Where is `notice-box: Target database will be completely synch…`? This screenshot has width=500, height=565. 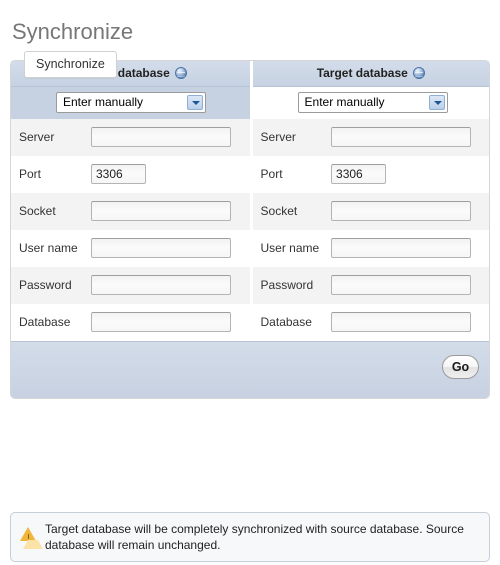
notice-box: Target database will be completely synch… is located at coordinates (250, 537).